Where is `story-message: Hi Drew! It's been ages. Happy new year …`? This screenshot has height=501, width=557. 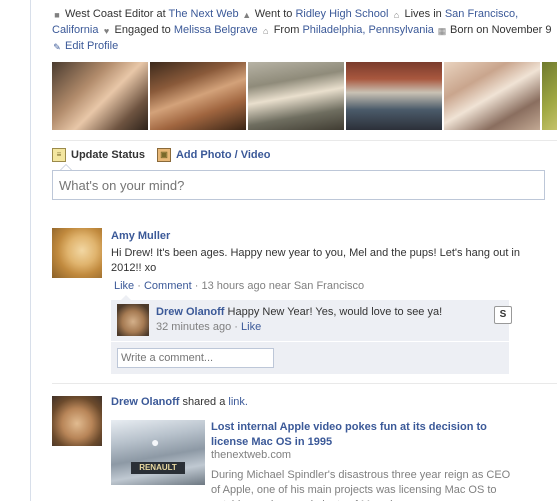 story-message: Hi Drew! It's been ages. Happy new year … is located at coordinates (315, 260).